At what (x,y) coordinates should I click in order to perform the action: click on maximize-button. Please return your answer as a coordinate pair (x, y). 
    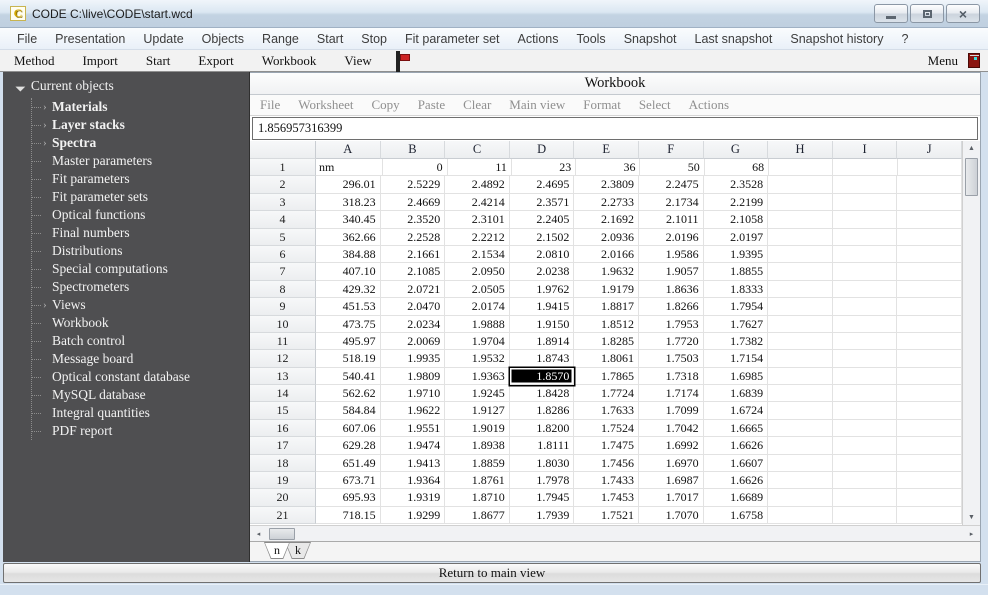
    Looking at the image, I should click on (927, 13).